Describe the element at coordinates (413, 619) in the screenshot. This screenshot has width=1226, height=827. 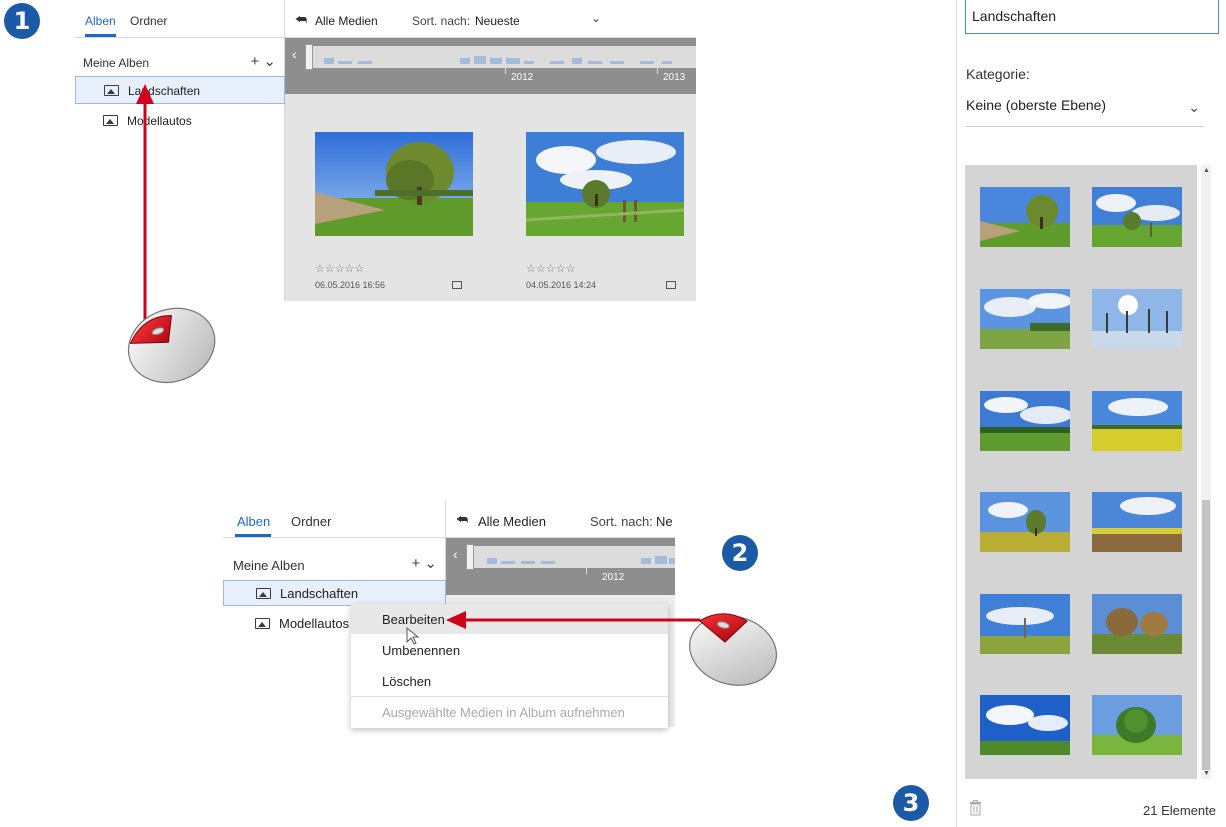
I see `menu-item-label: Bearbeiten` at that location.